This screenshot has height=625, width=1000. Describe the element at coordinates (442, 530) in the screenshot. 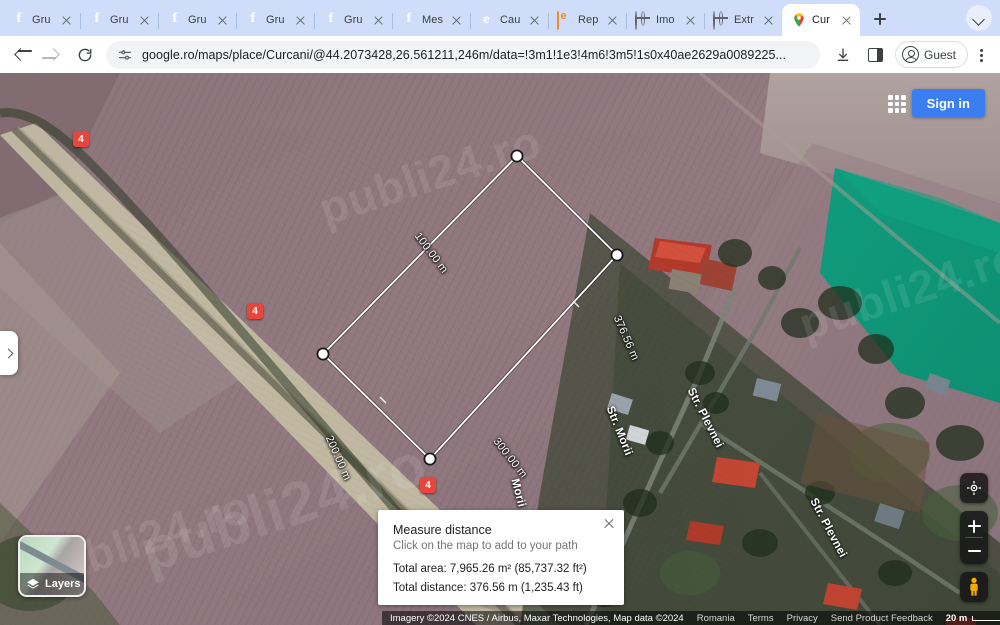

I see `measure-panel-title: Measure distance` at that location.